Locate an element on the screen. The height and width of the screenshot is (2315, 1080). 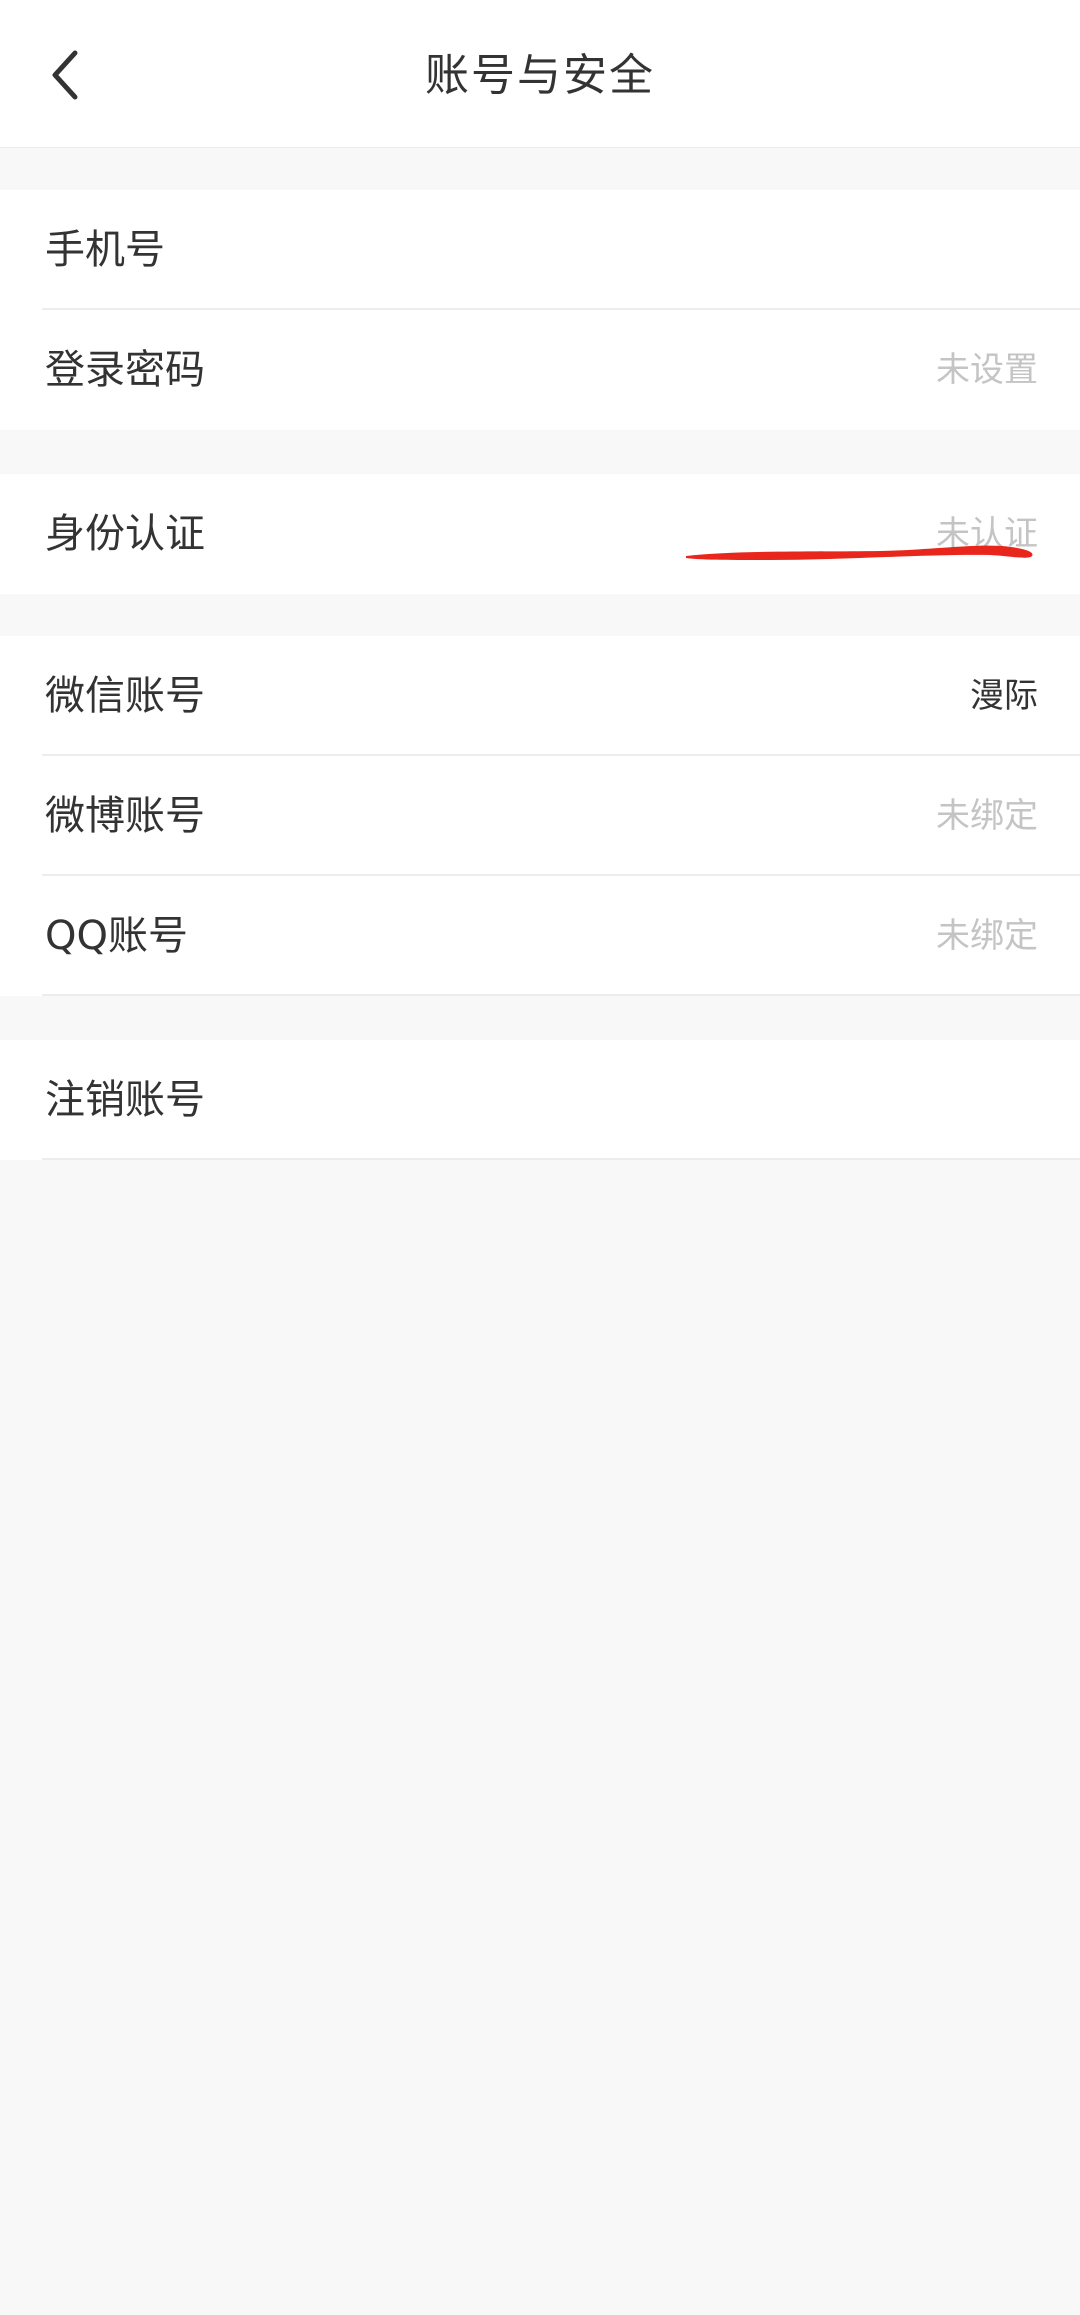
password-row: 登录密码 未设置 is located at coordinates (540, 370).